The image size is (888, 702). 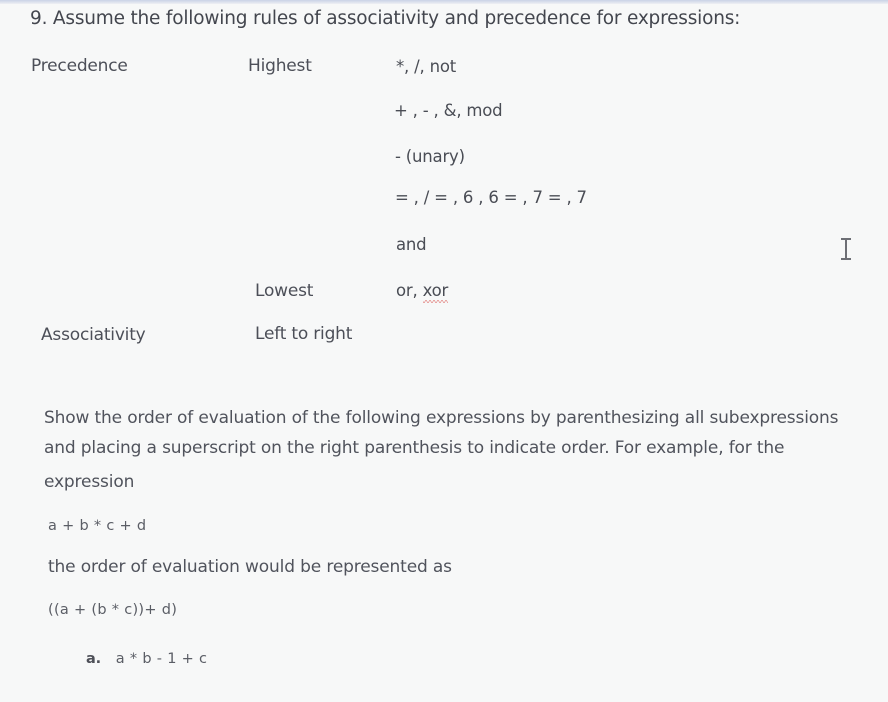 What do you see at coordinates (409, 290) in the screenshot?
I see `precedence-level-6-text: or,` at bounding box center [409, 290].